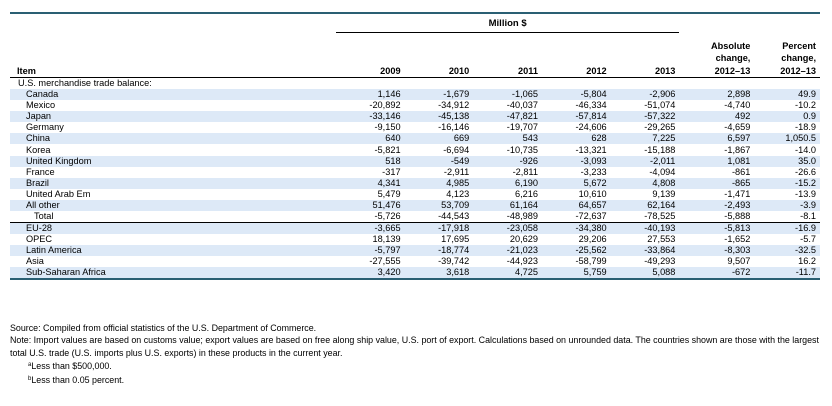 The height and width of the screenshot is (406, 832). Describe the element at coordinates (787, 95) in the screenshot. I see `row-value: 49.9` at that location.